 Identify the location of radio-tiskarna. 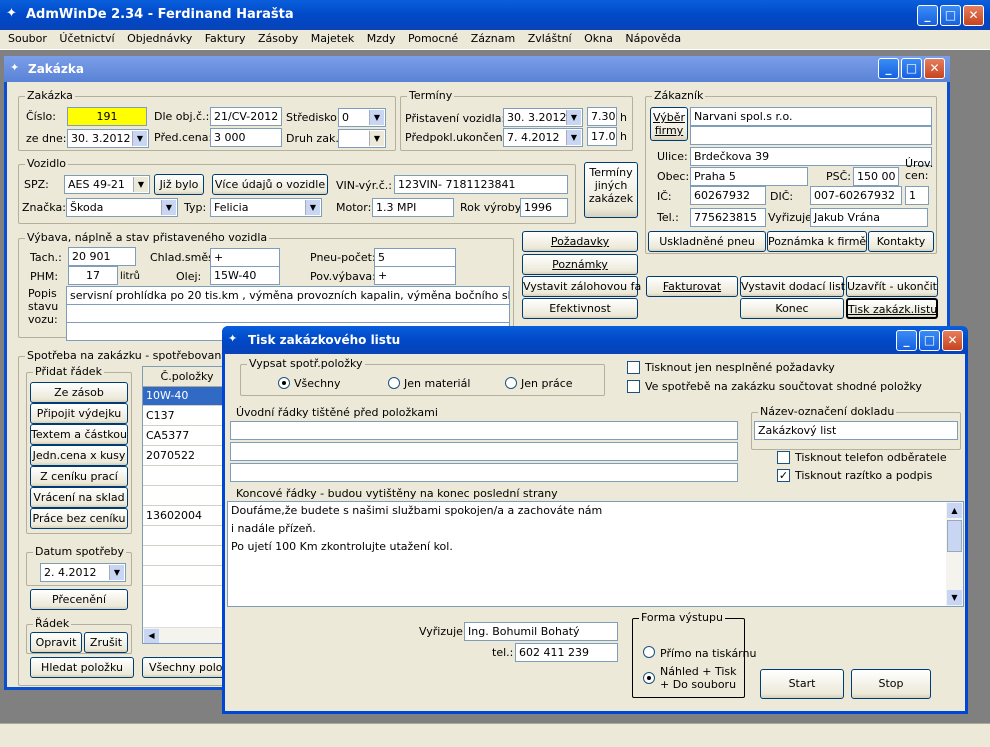
(649, 652).